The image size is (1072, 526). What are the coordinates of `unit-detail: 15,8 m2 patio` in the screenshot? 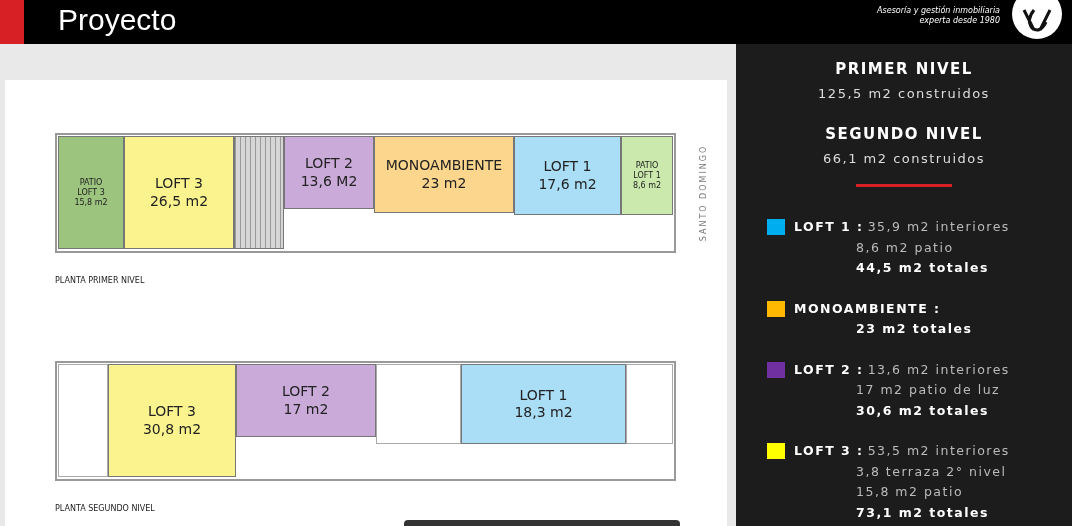 It's located at (910, 492).